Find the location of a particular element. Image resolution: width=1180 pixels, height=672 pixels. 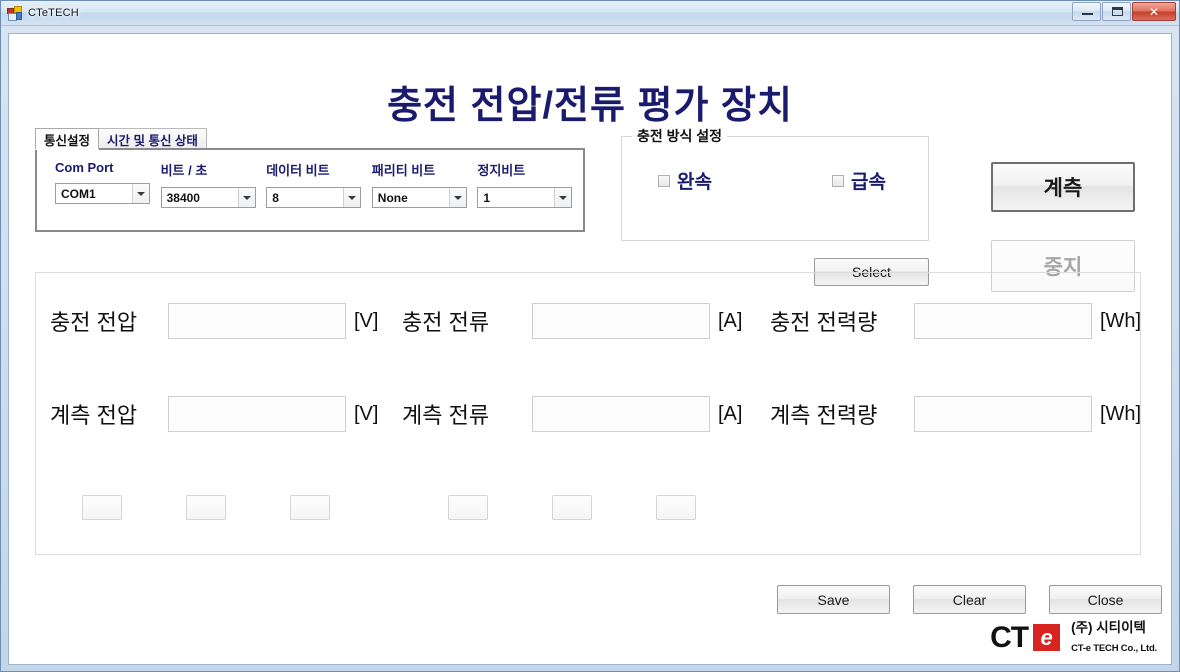

save-button-label: Save is located at coordinates (833, 599).